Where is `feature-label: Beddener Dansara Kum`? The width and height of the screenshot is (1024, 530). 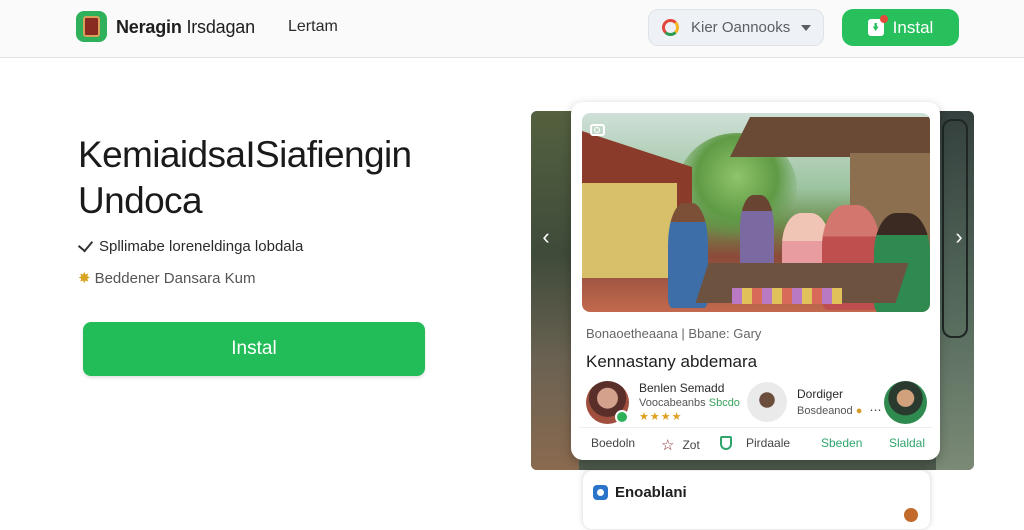
feature-label: Beddener Dansara Kum is located at coordinates (175, 278).